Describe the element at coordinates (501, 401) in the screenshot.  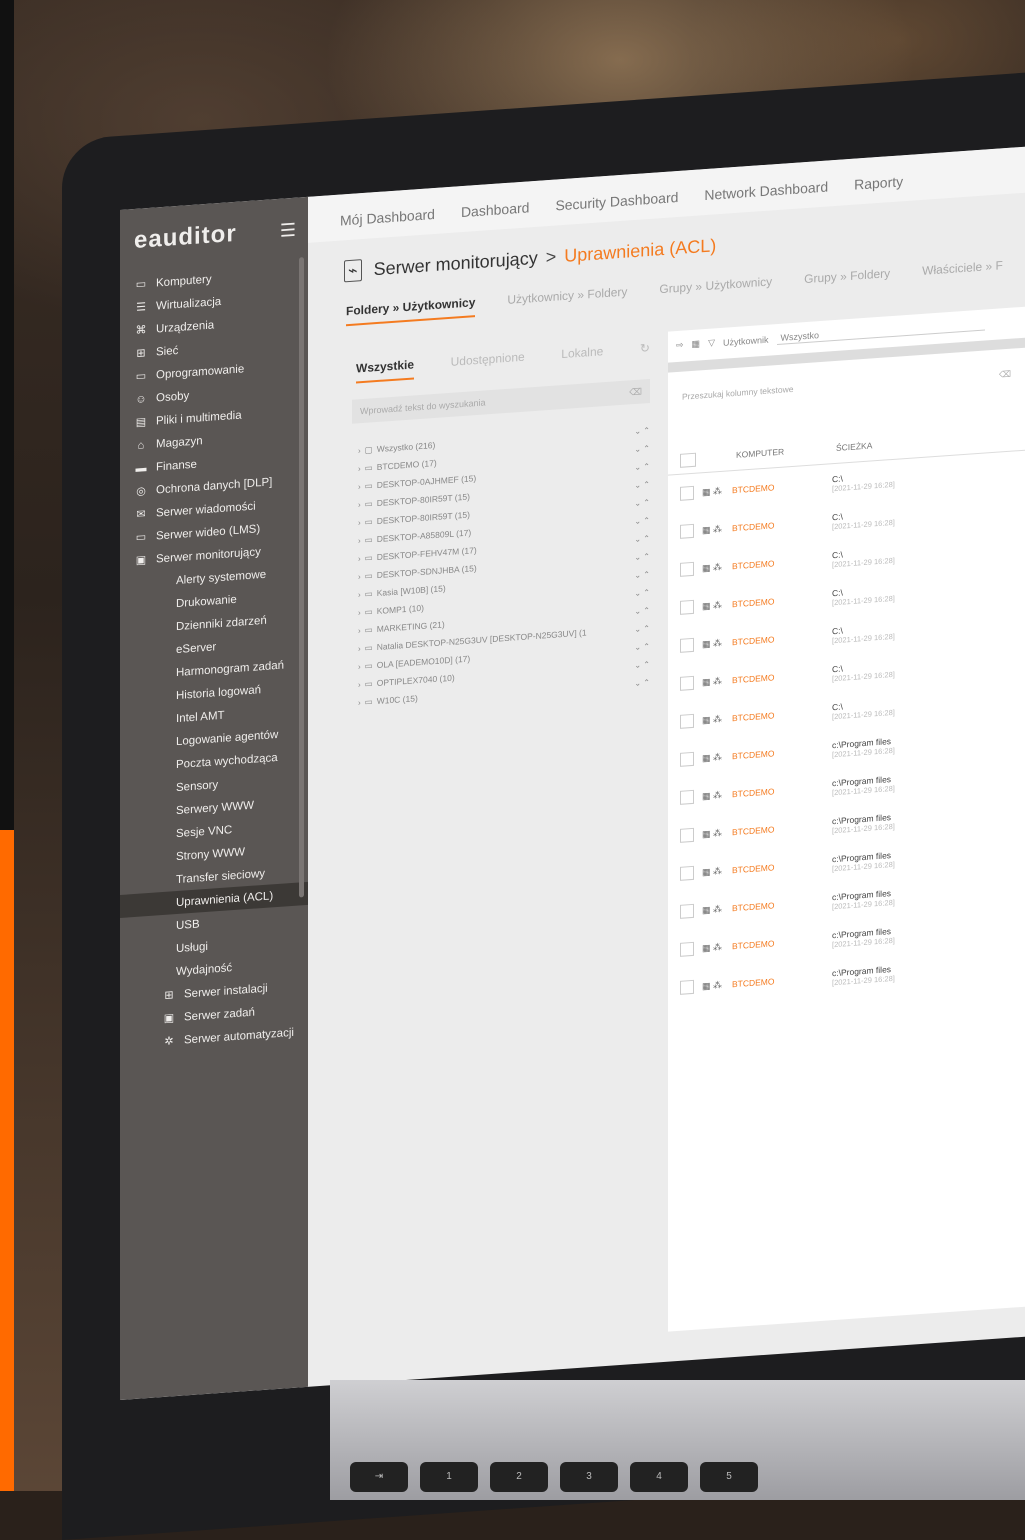
I see `tree-search-input: Wprowadź tekst do wyszukania ⌫` at that location.